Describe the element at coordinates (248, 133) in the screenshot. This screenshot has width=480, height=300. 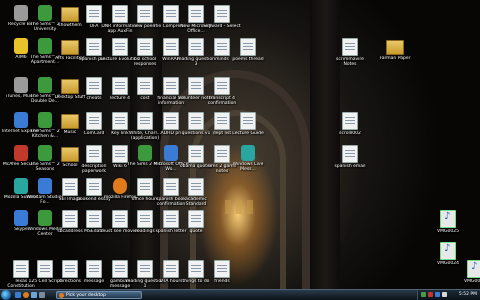
I see `desktop-icon-label: Lecture Guide` at that location.